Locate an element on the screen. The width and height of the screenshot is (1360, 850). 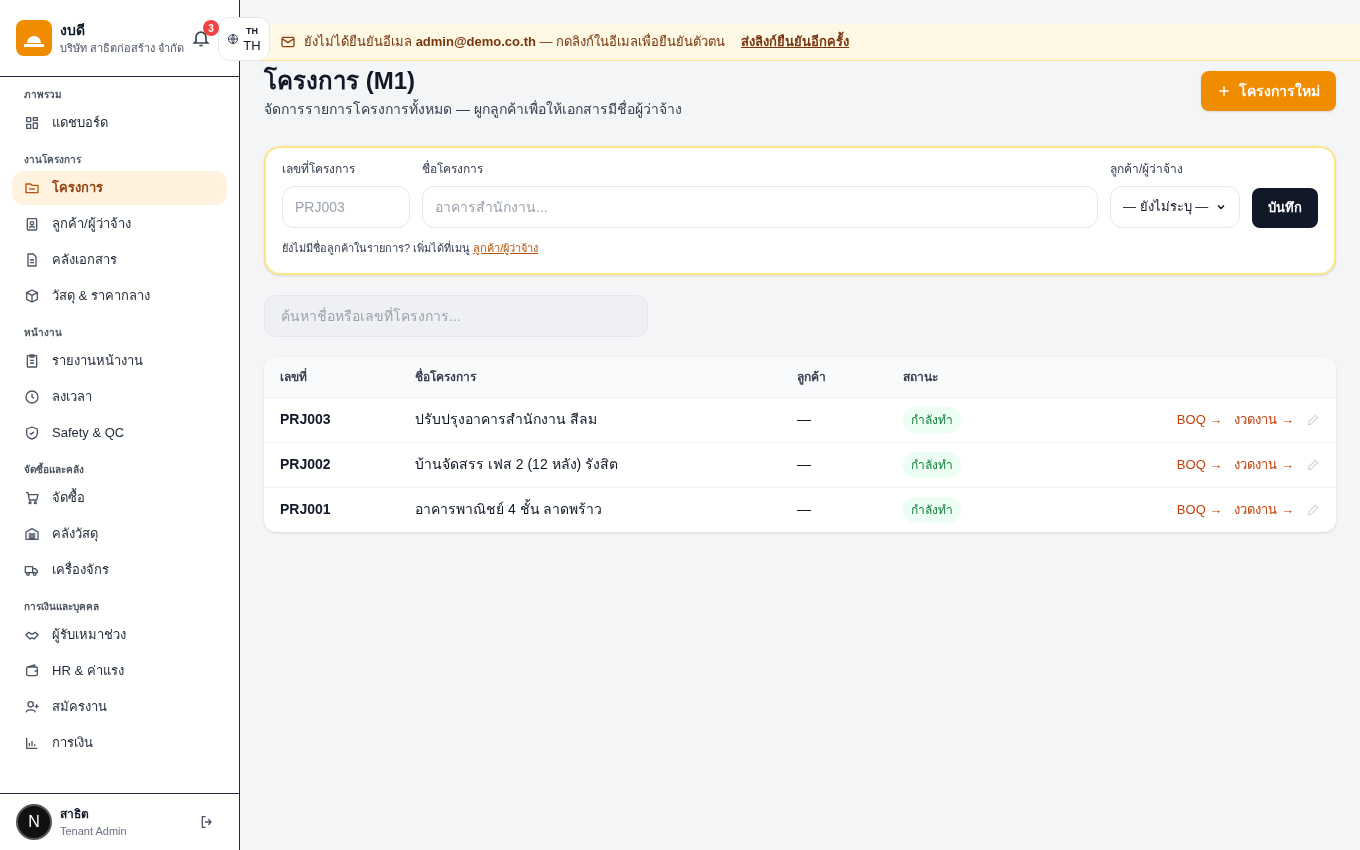
sidebar-item: คลังวัสดุ is located at coordinates (119, 534).